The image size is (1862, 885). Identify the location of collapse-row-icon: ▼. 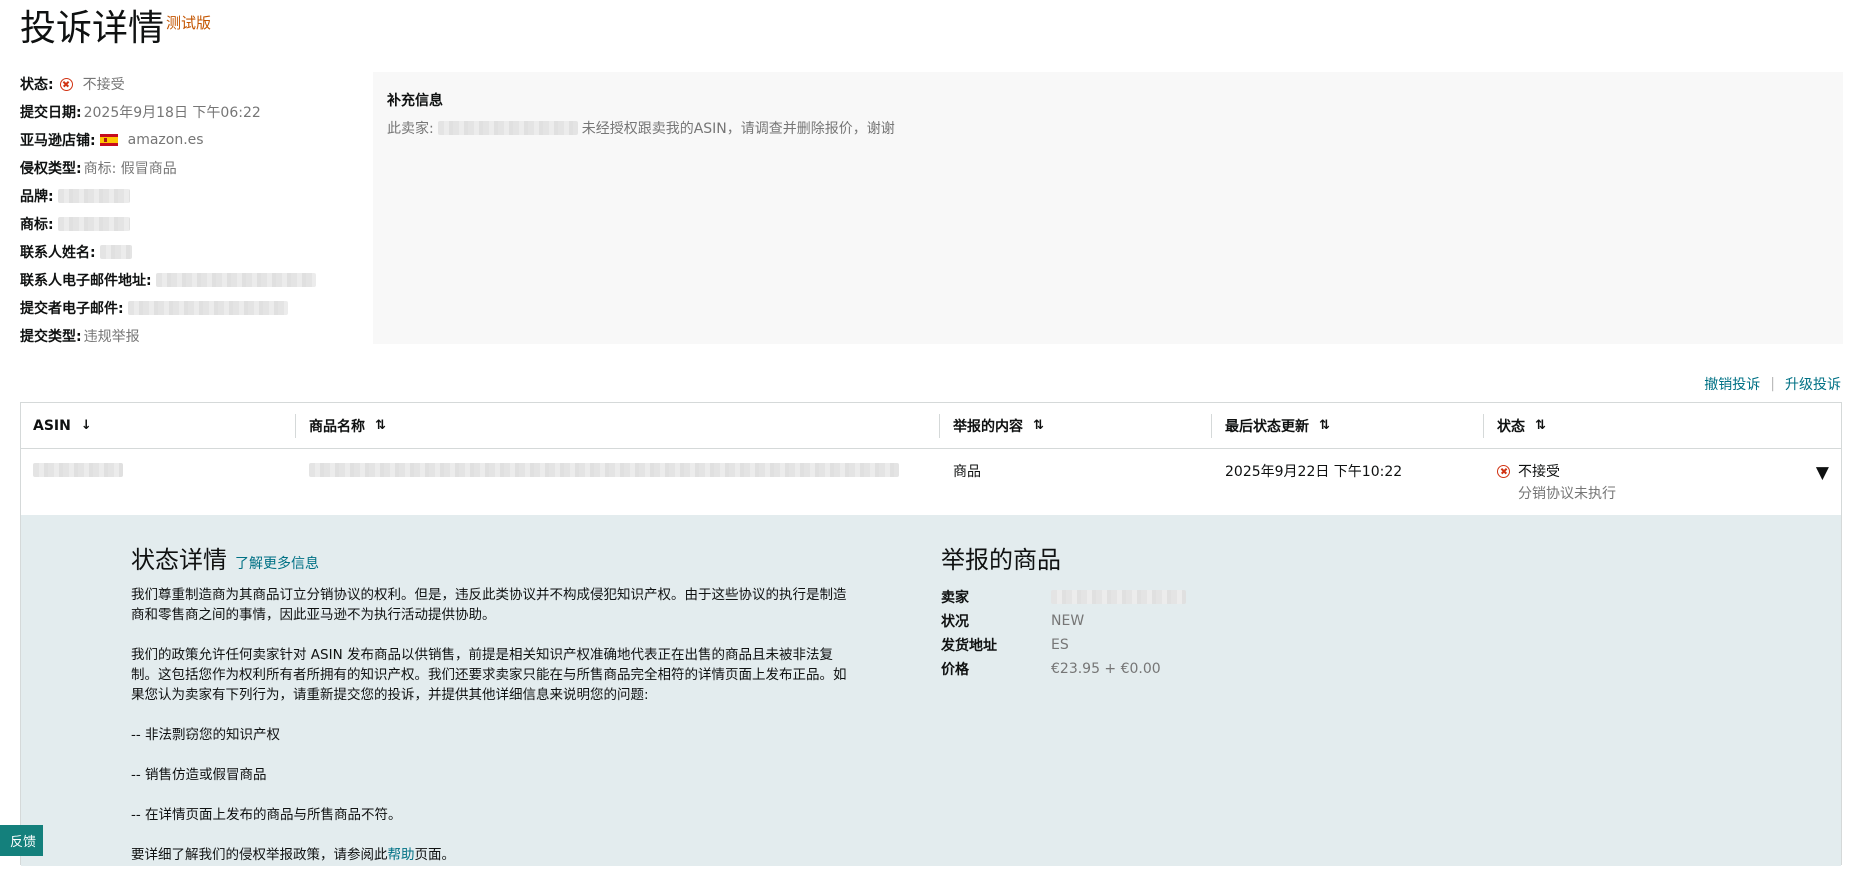
(1822, 473).